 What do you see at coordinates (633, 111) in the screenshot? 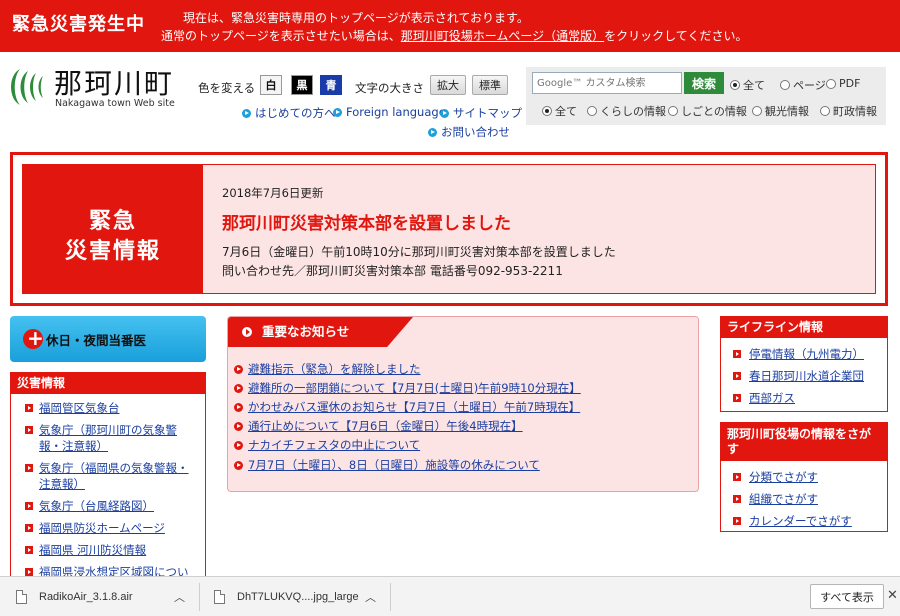
I see `category-living-label: くらしの情報` at bounding box center [633, 111].